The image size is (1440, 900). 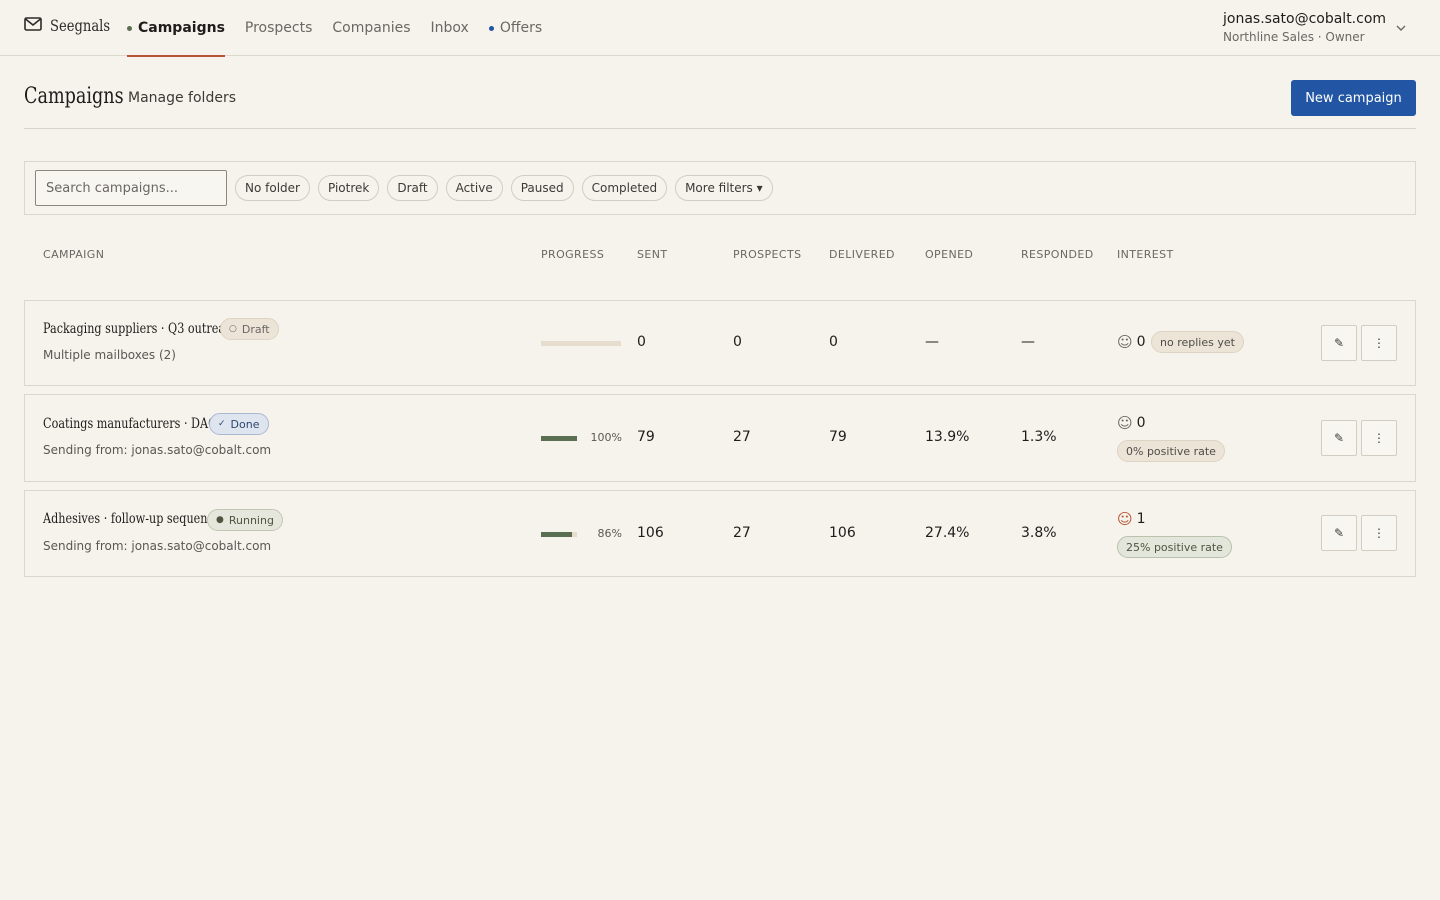 I want to click on status-label: Done, so click(x=245, y=424).